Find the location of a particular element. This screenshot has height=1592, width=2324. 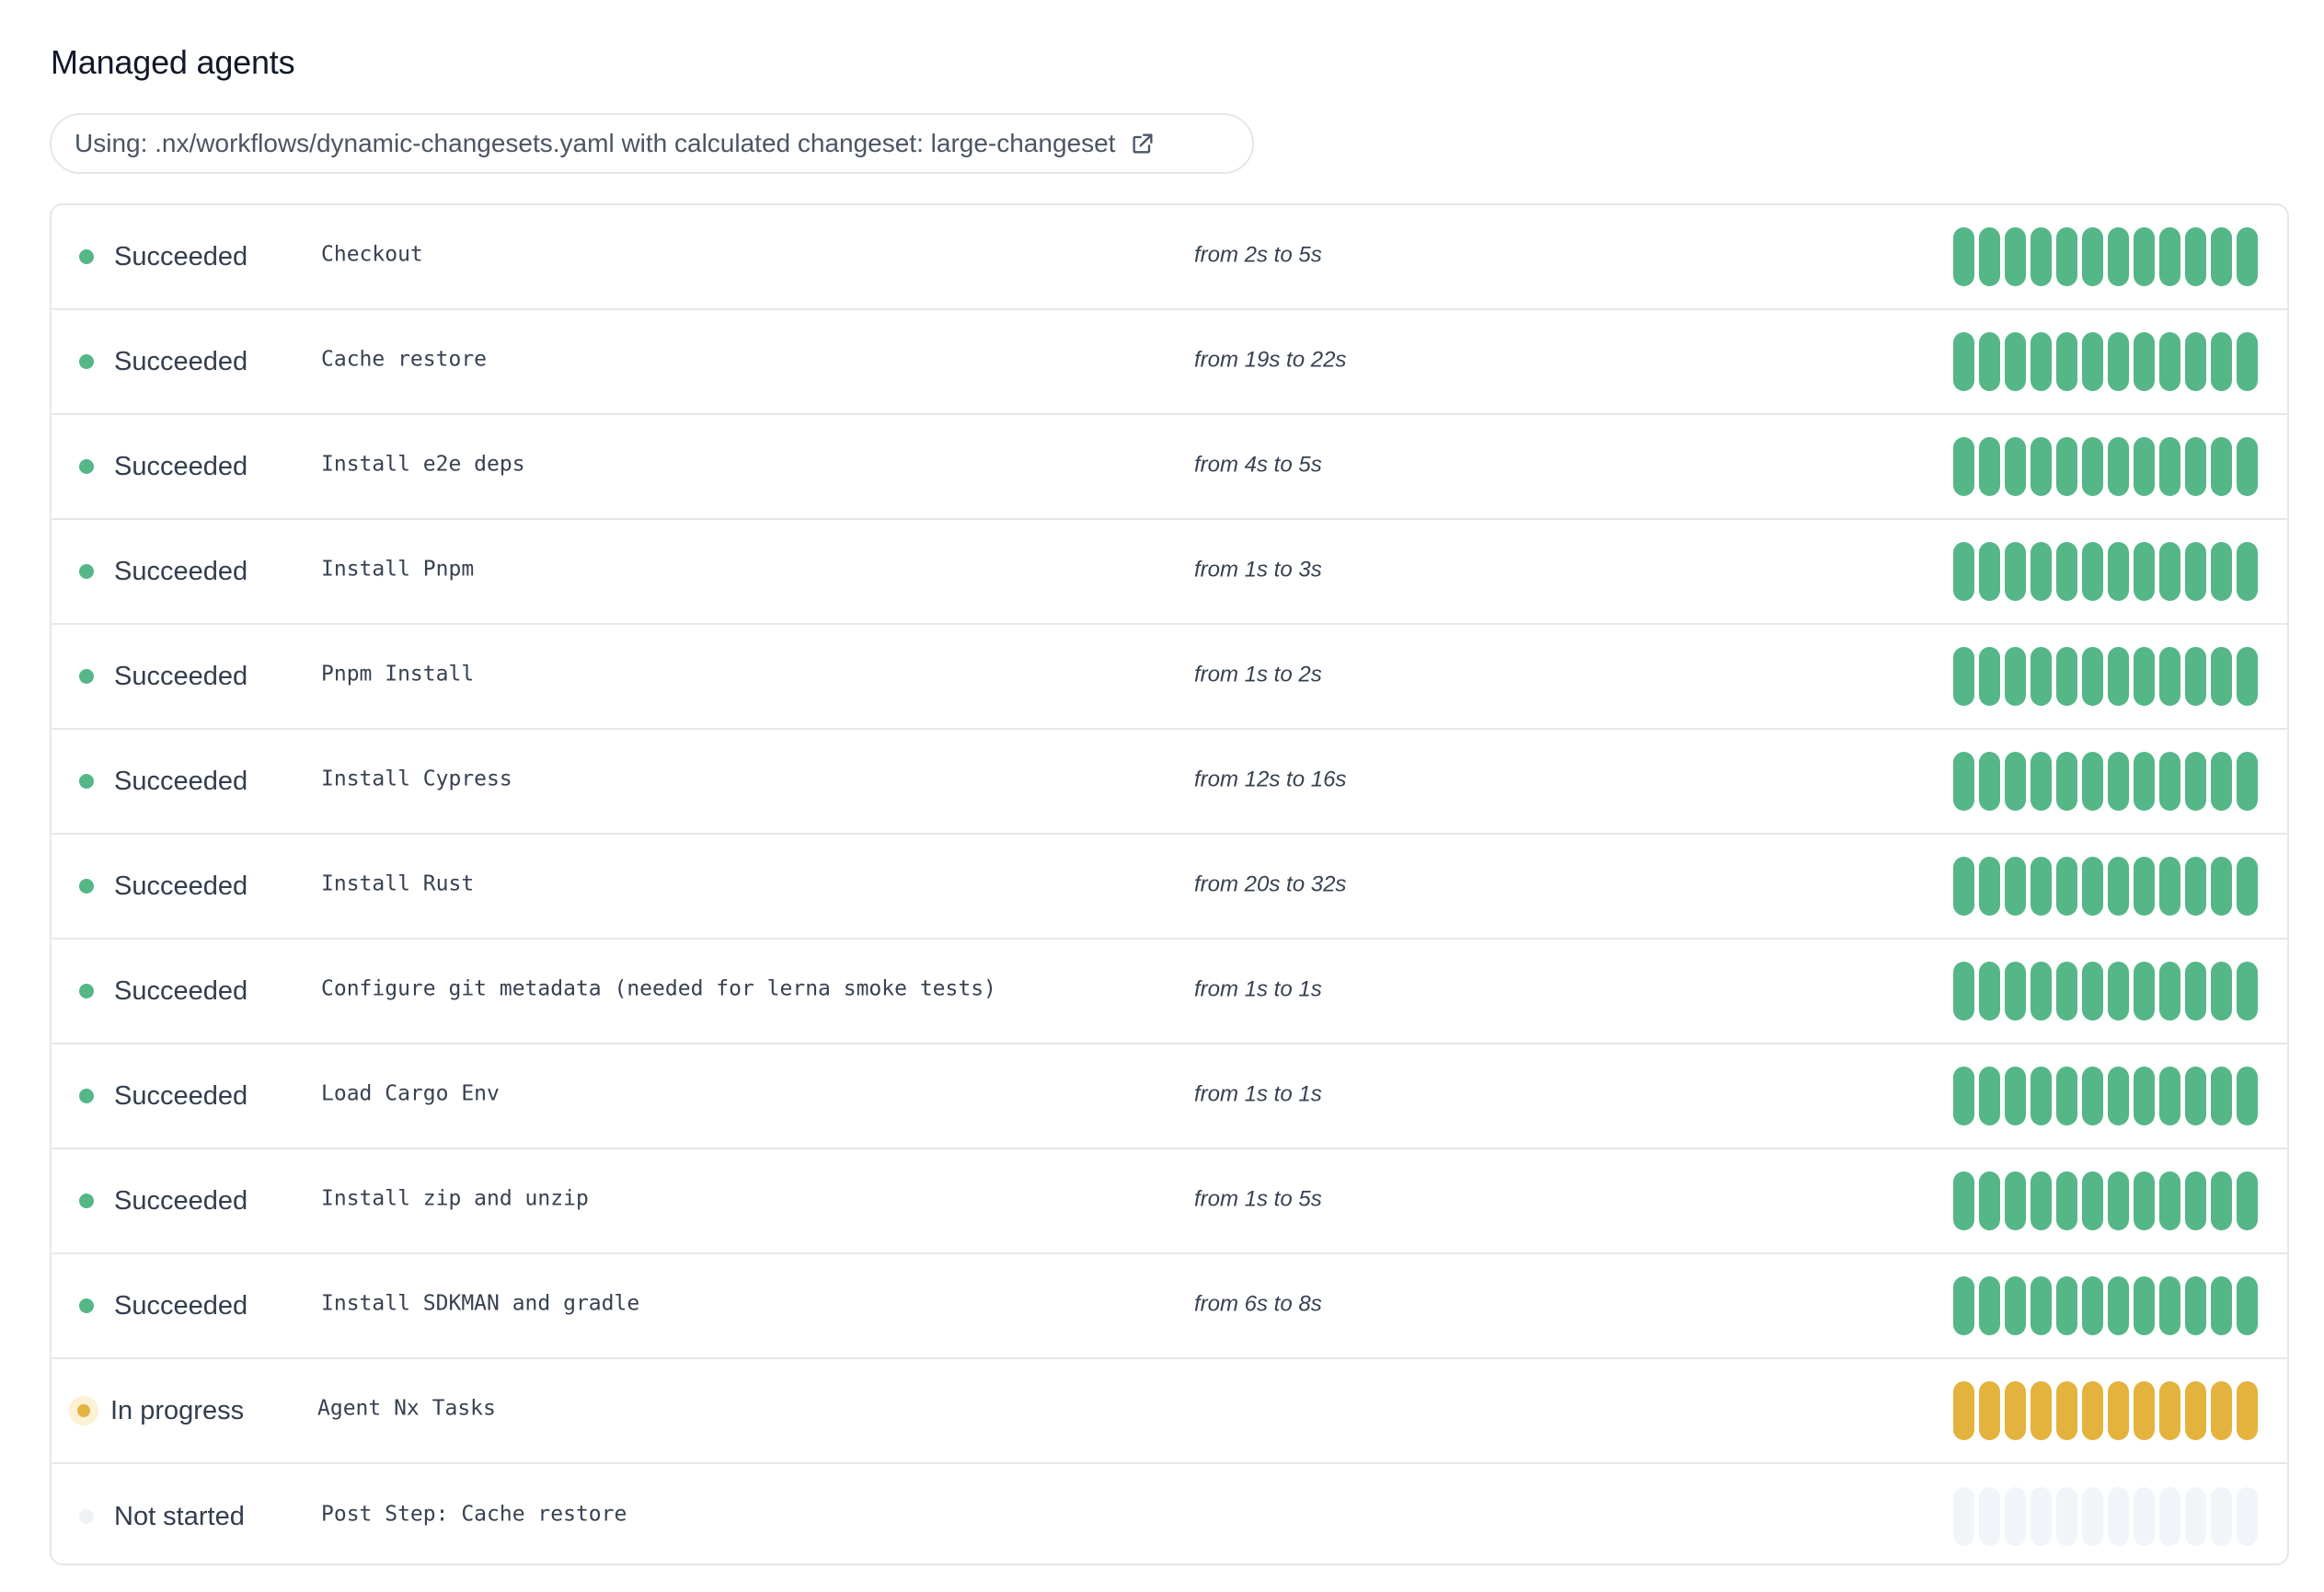

step-row-1: Succeeded Checkout from 2s to 5s is located at coordinates (1169, 257).